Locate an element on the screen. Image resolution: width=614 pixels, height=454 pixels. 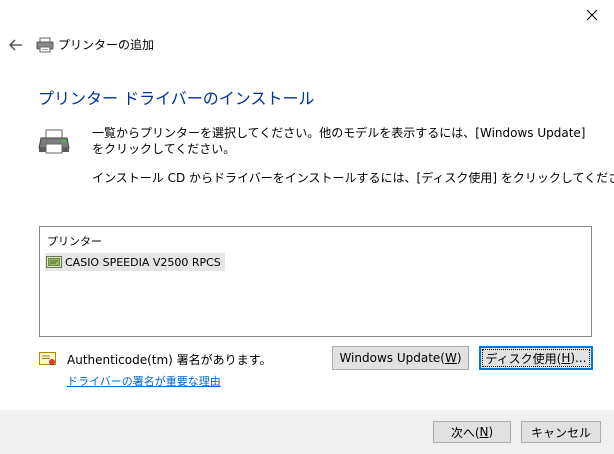
cancel-button: キャンセル is located at coordinates (561, 432).